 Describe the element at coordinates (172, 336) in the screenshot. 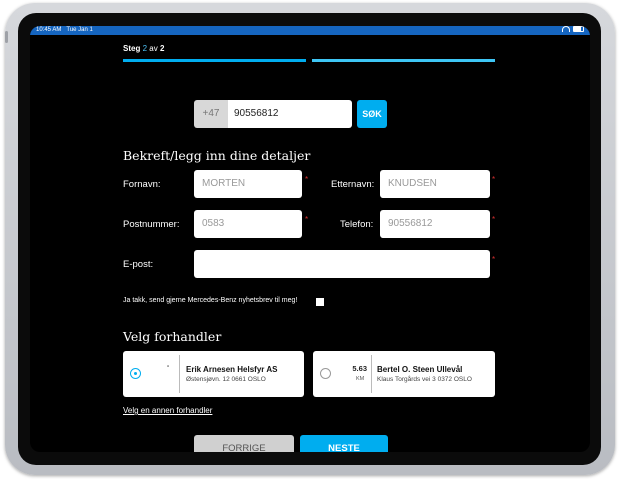

I see `dealer-heading: Velg forhandler` at that location.